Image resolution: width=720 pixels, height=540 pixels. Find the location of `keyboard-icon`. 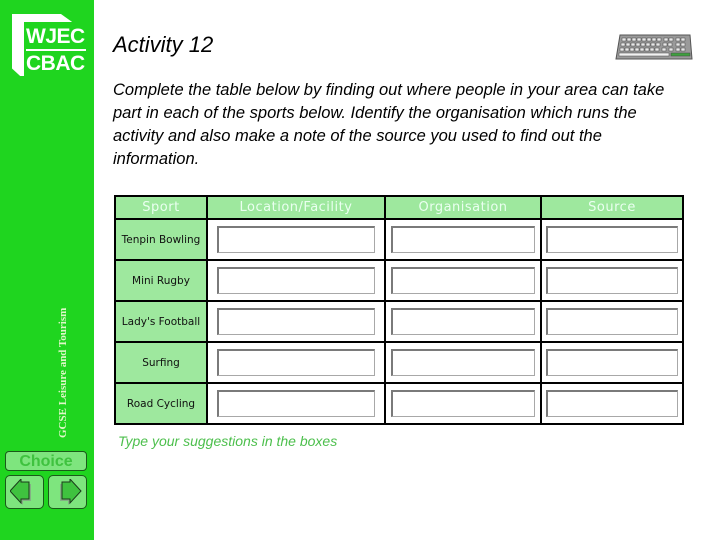

keyboard-icon is located at coordinates (654, 48).